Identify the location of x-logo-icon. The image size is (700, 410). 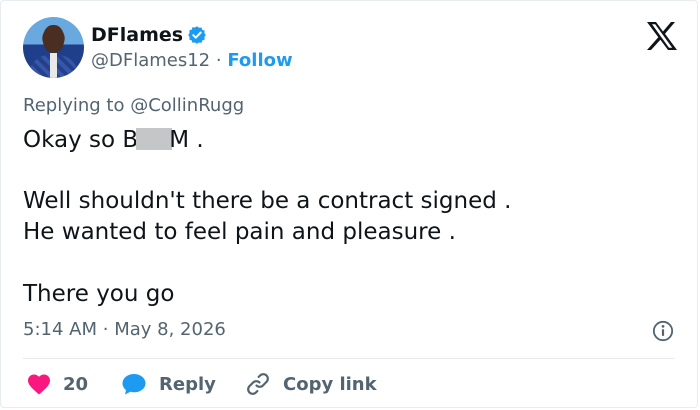
(662, 36).